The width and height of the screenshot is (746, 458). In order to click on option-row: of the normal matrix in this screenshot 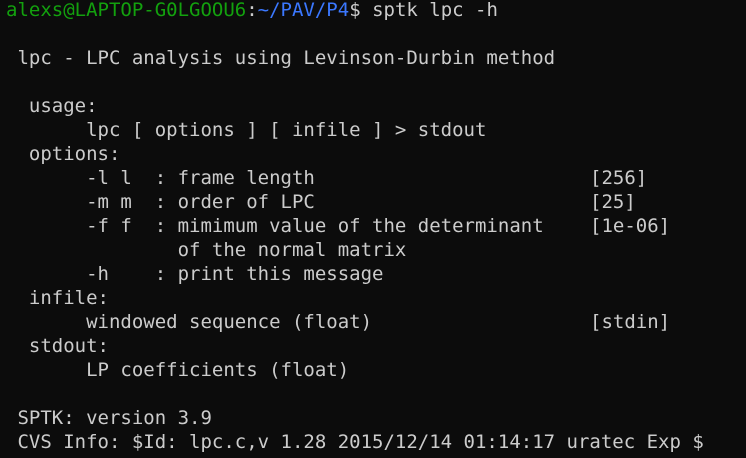, I will do `click(376, 250)`.